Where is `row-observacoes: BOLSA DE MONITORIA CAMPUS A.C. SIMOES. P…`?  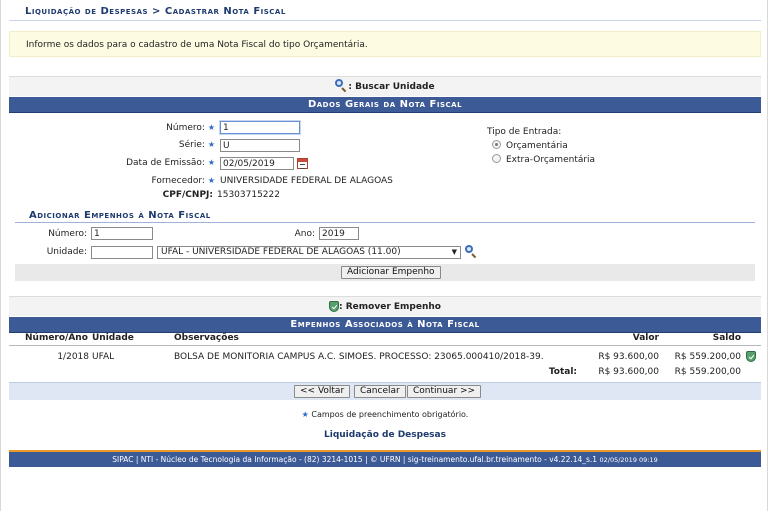
row-observacoes: BOLSA DE MONITORIA CAMPUS A.C. SIMOES. P… is located at coordinates (359, 357).